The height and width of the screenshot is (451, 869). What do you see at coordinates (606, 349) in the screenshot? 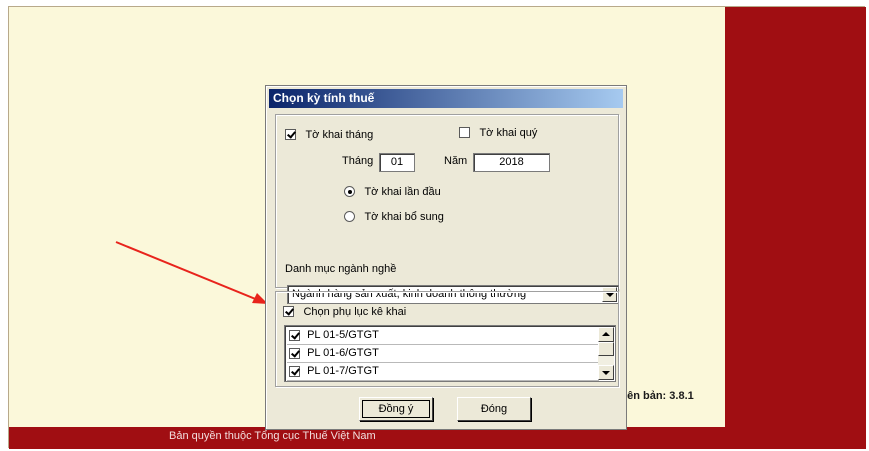
I see `scroll-thumb` at bounding box center [606, 349].